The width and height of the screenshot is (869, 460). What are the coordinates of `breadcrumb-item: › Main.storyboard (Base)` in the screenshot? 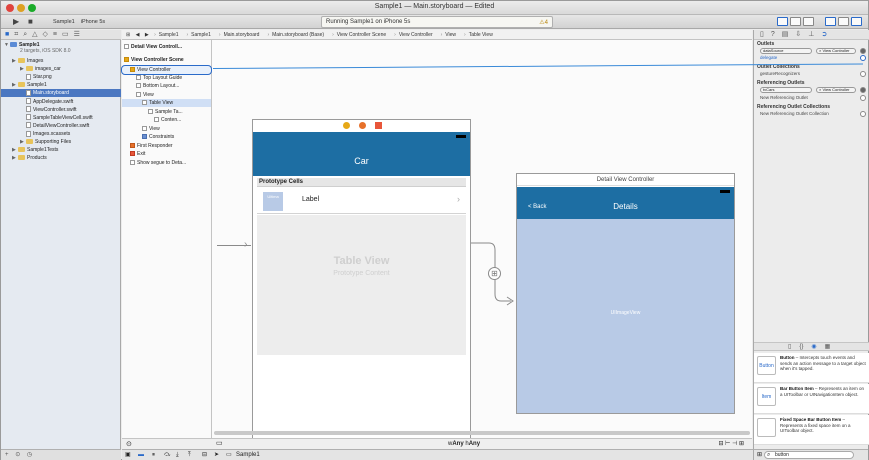 It's located at (297, 35).